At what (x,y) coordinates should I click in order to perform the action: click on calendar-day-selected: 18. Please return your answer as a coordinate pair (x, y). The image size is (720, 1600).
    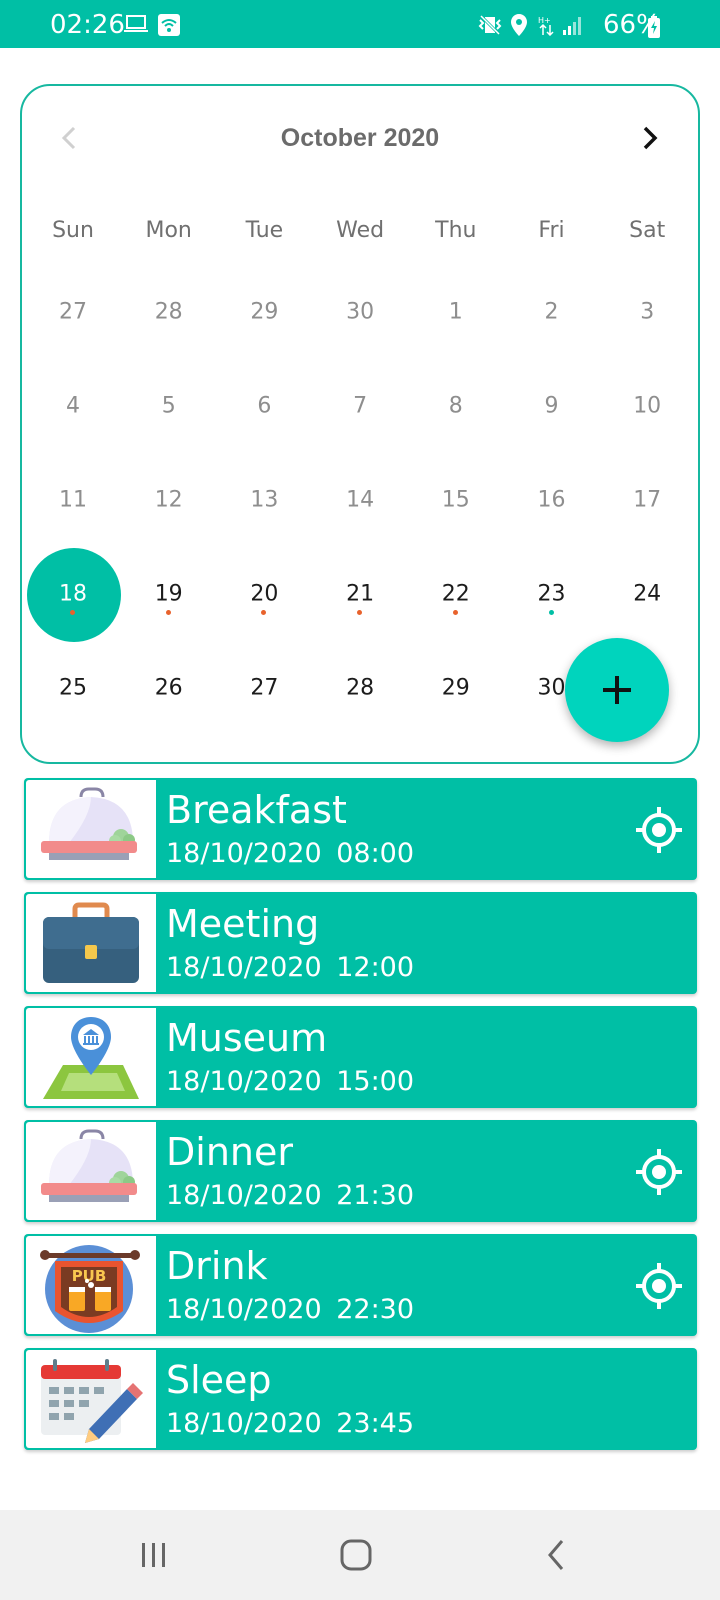
    Looking at the image, I should click on (73, 596).